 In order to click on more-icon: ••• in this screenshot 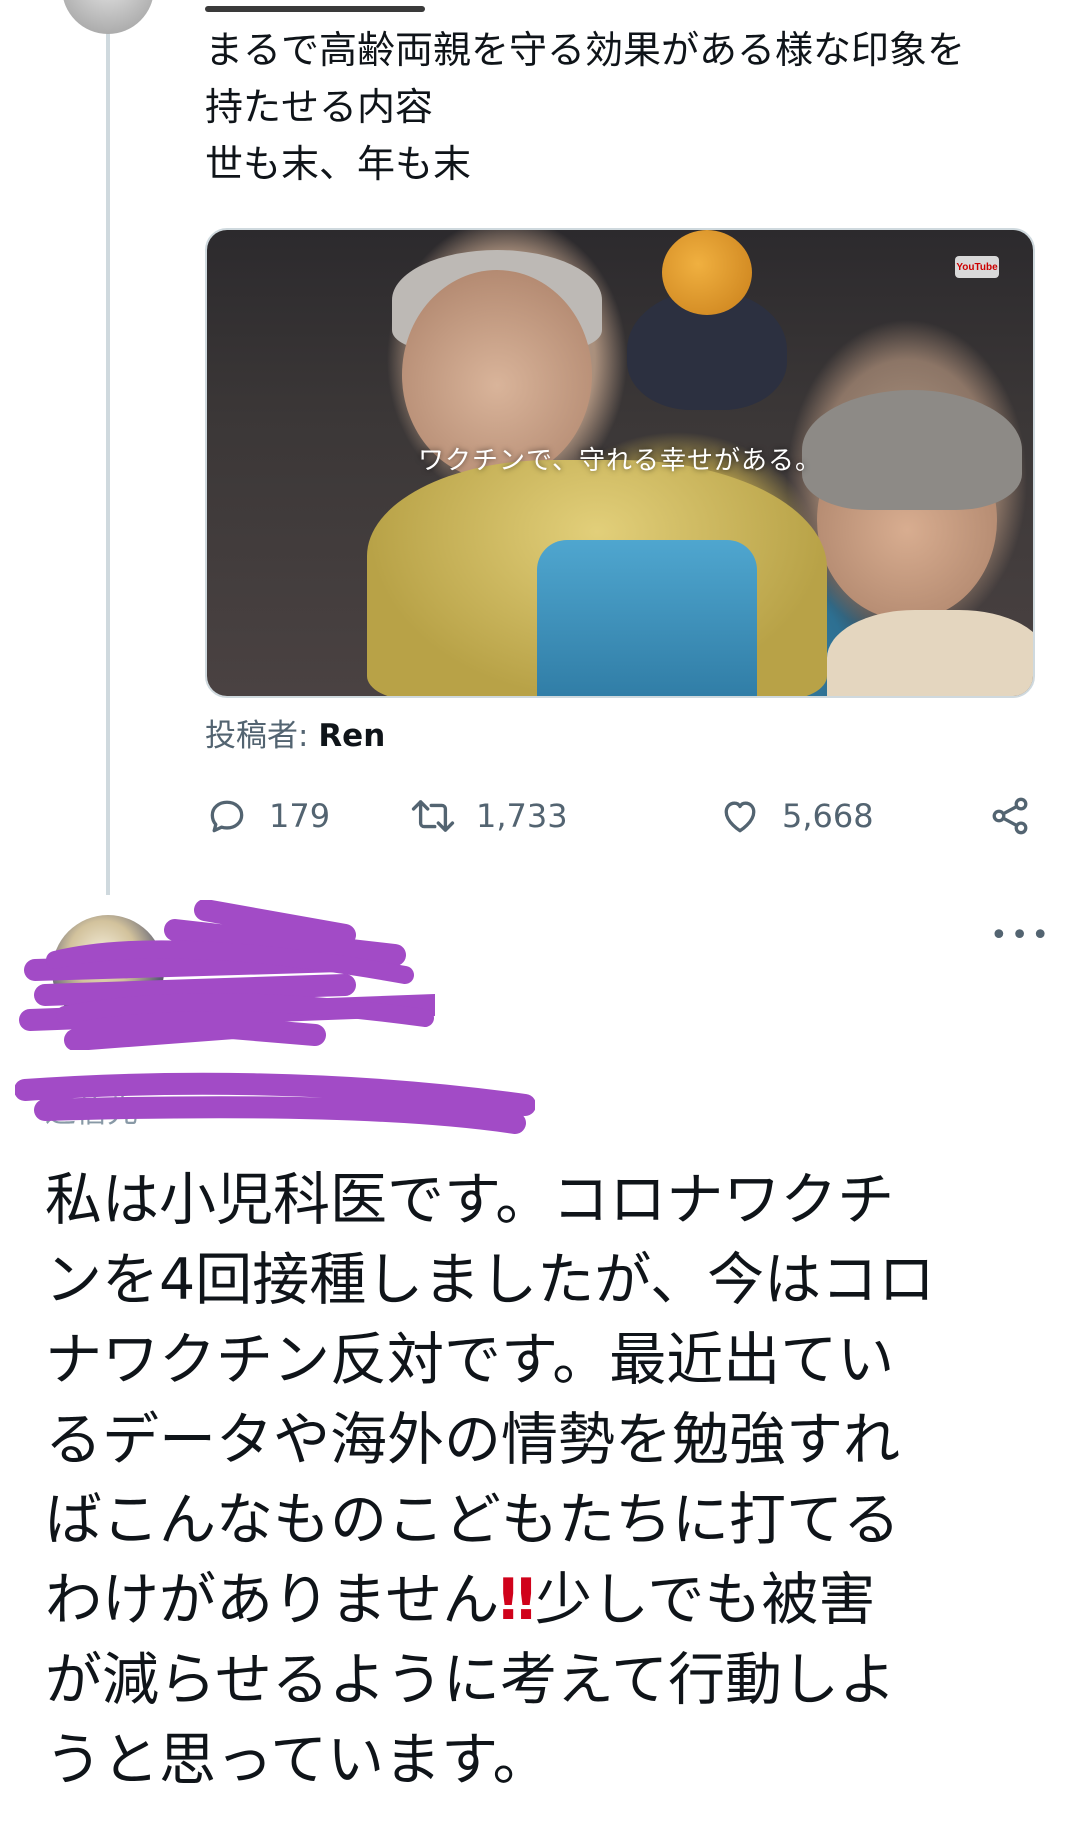, I will do `click(1021, 935)`.